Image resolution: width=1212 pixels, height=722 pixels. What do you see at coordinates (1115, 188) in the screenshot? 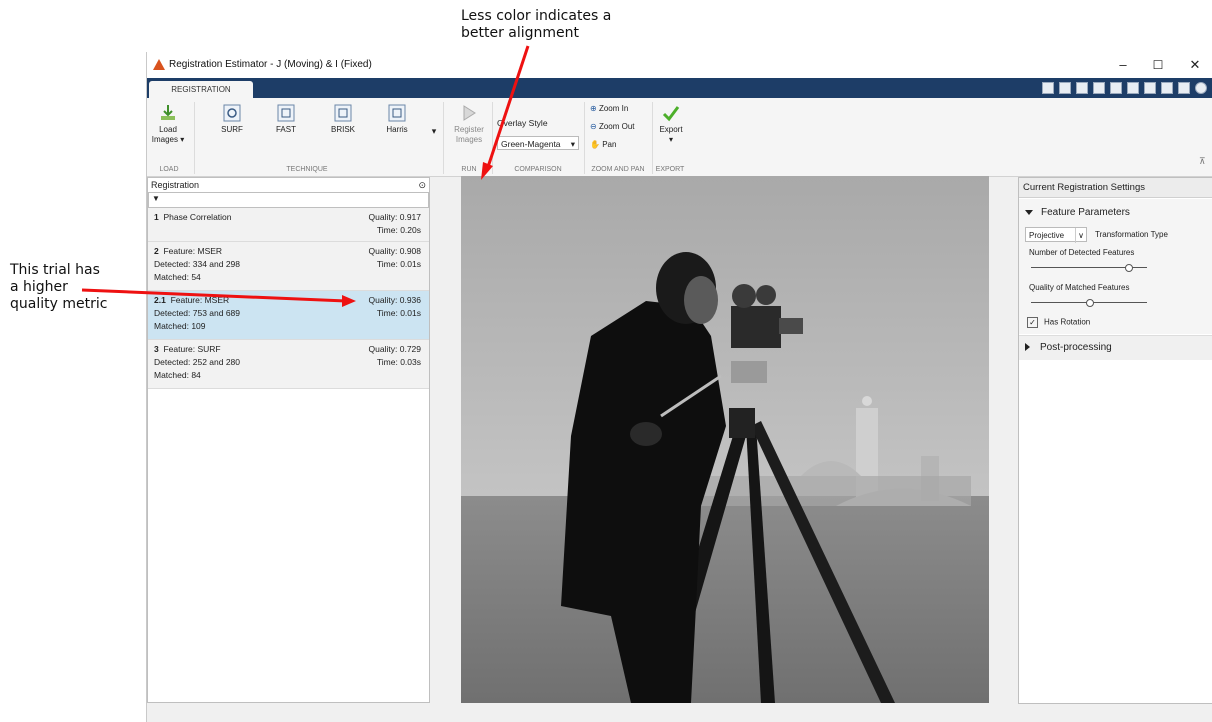
I see `settings-title: Current Registration Settings` at bounding box center [1115, 188].